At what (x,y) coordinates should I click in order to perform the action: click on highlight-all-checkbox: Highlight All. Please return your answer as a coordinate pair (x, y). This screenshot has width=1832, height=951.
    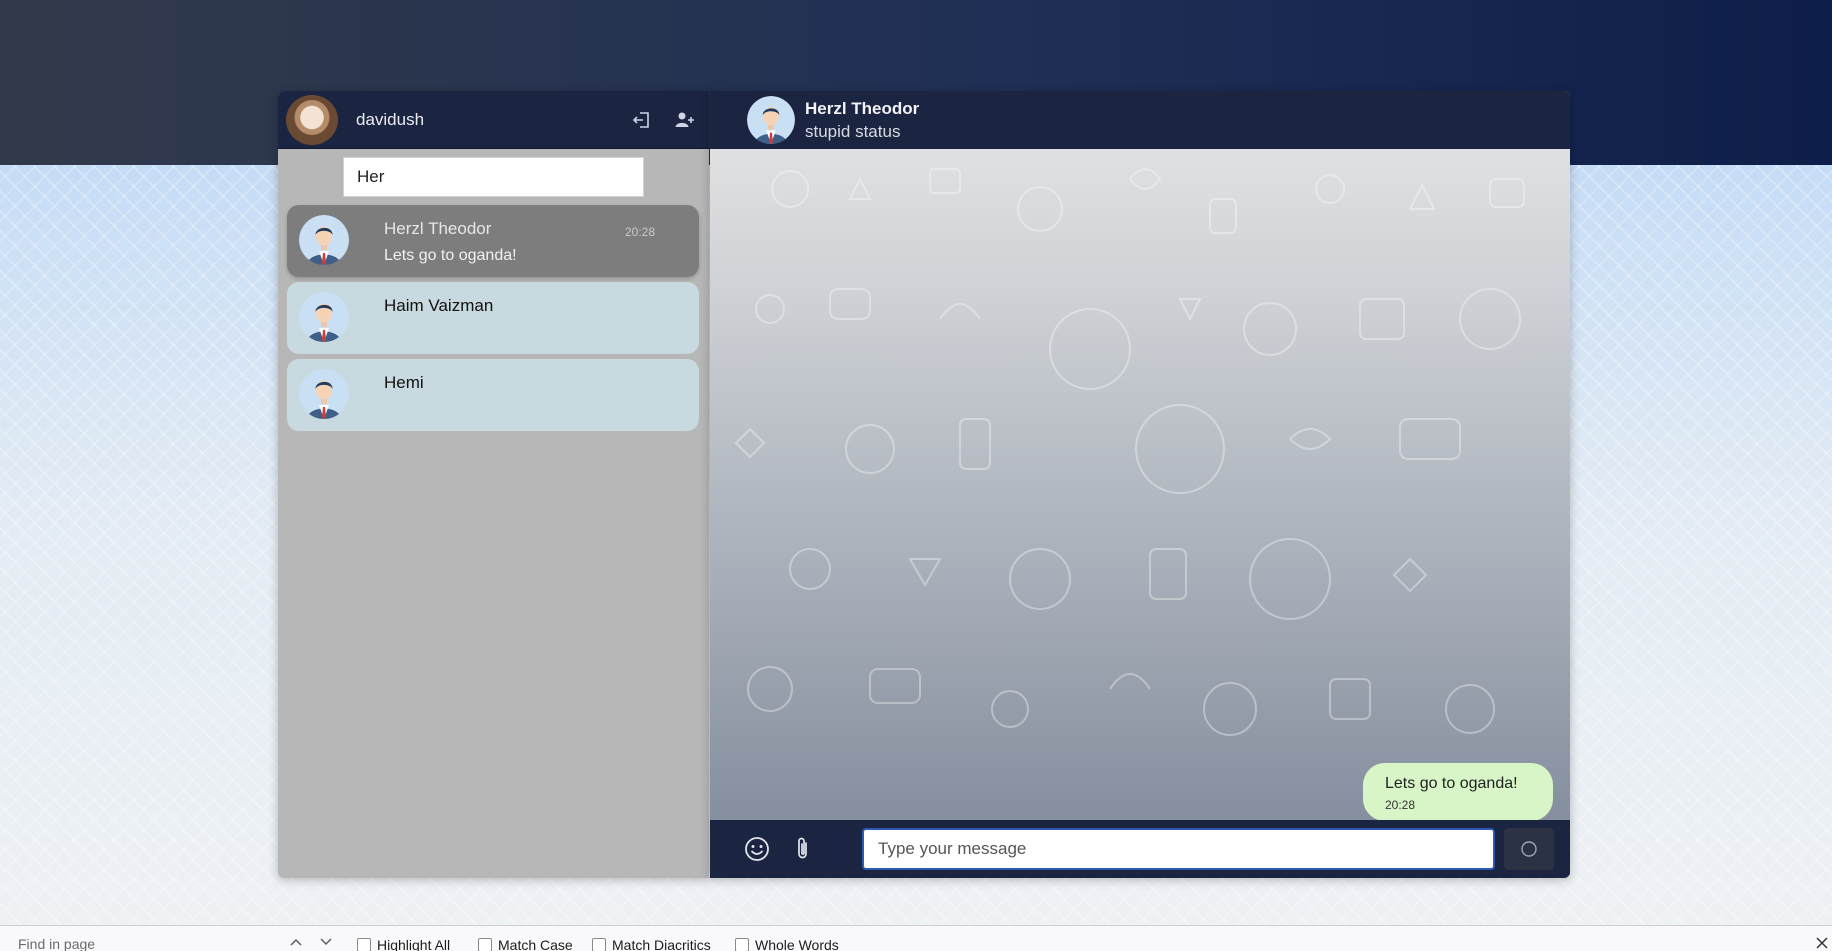
    Looking at the image, I should click on (403, 944).